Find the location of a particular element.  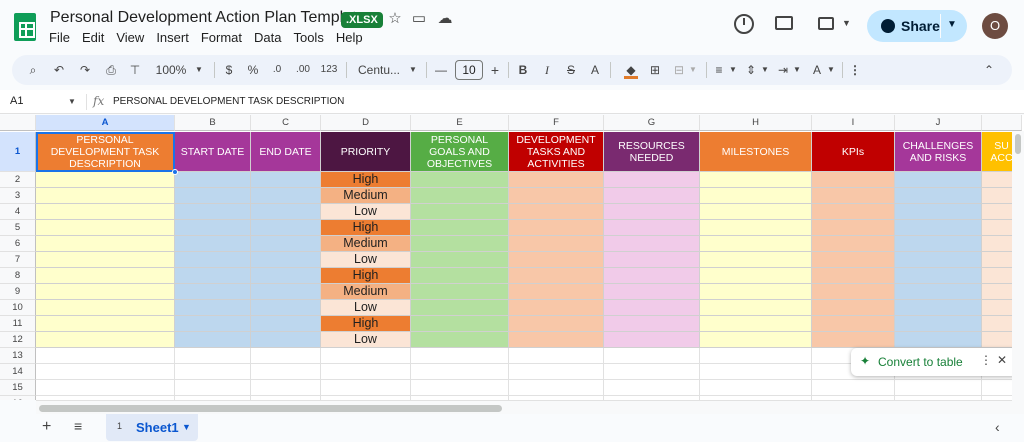

bold-button: B is located at coordinates (523, 70).